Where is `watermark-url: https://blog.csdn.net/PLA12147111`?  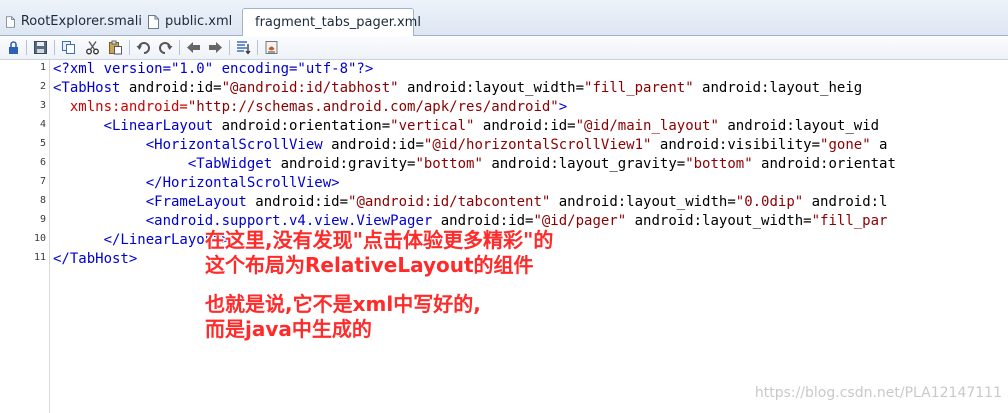
watermark-url: https://blog.csdn.net/PLA12147111 is located at coordinates (878, 393).